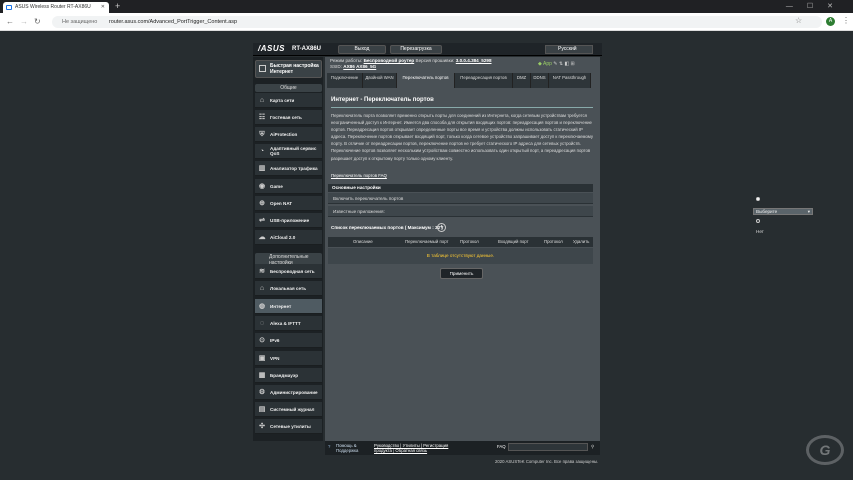 This screenshot has height=480, width=853. Describe the element at coordinates (368, 198) in the screenshot. I see `enable-label: Включить переключатель портов` at that location.